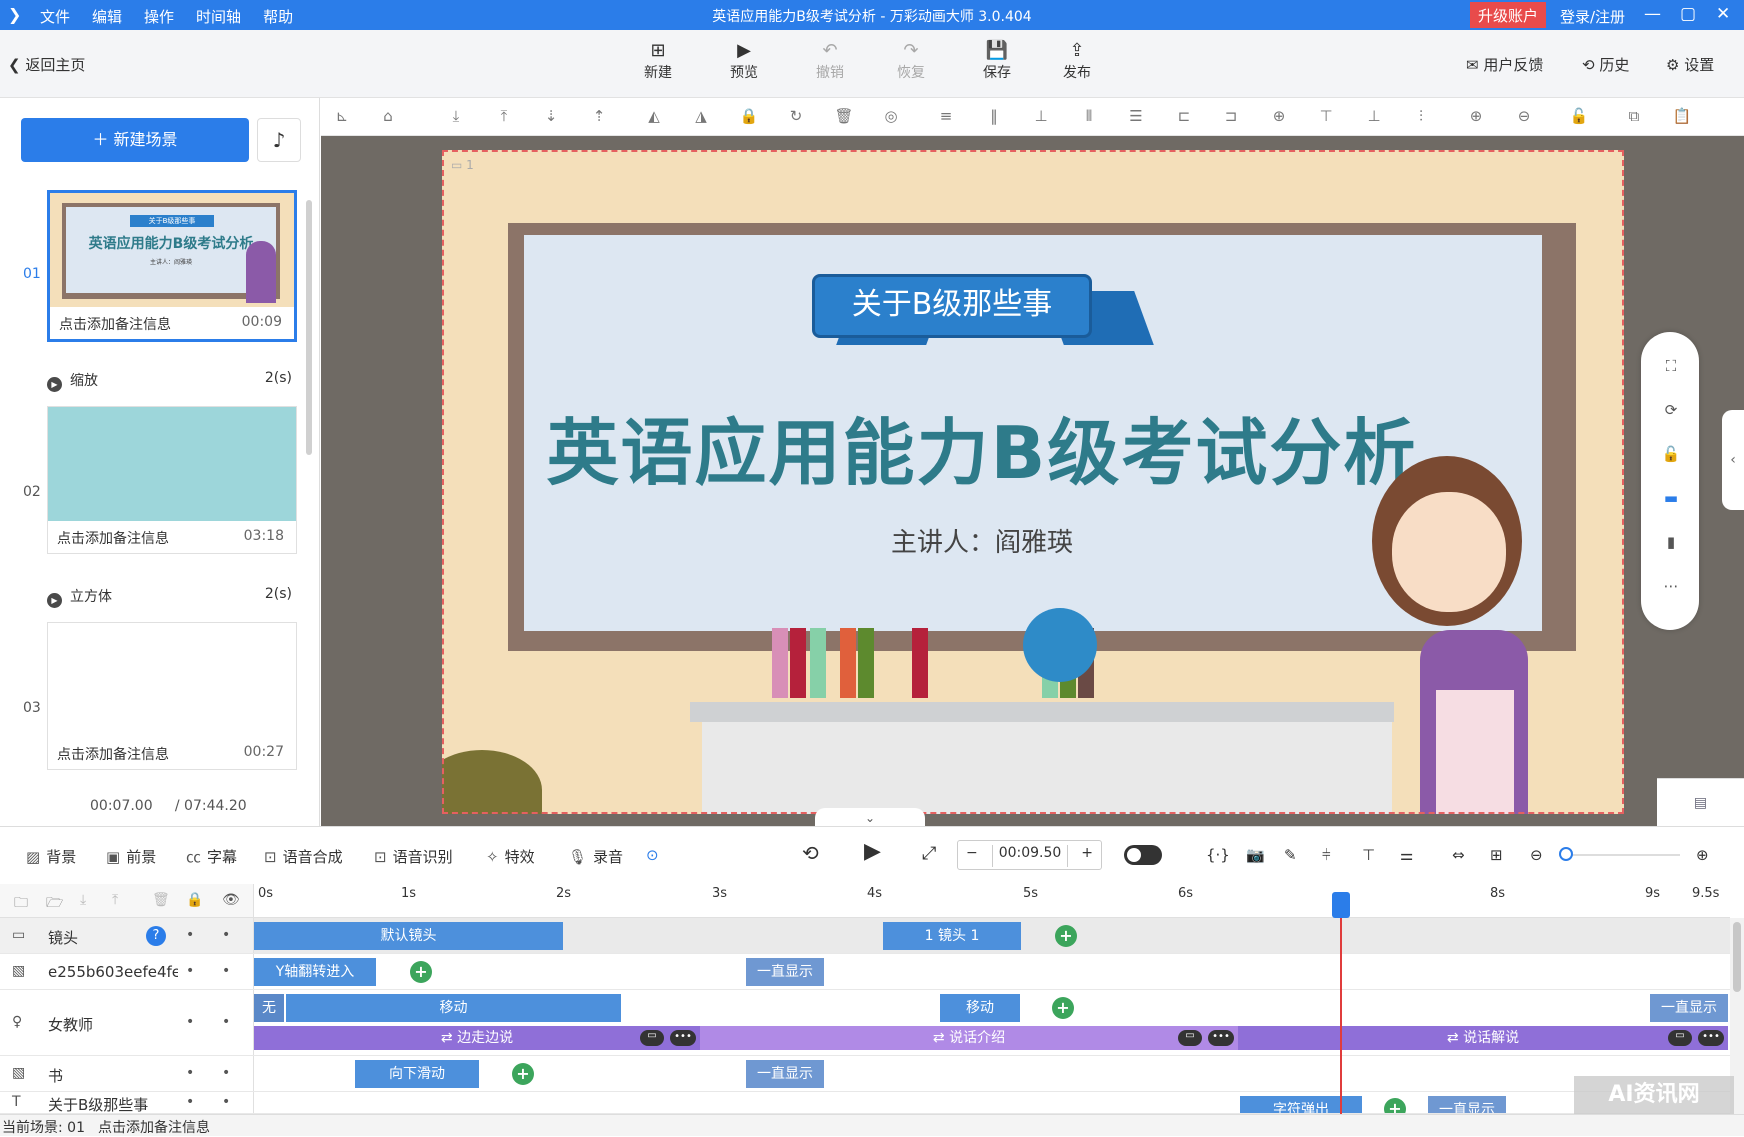 The width and height of the screenshot is (1744, 1137). Describe the element at coordinates (1504, 64) in the screenshot. I see `feedback-button: ✉ 用户反馈` at that location.